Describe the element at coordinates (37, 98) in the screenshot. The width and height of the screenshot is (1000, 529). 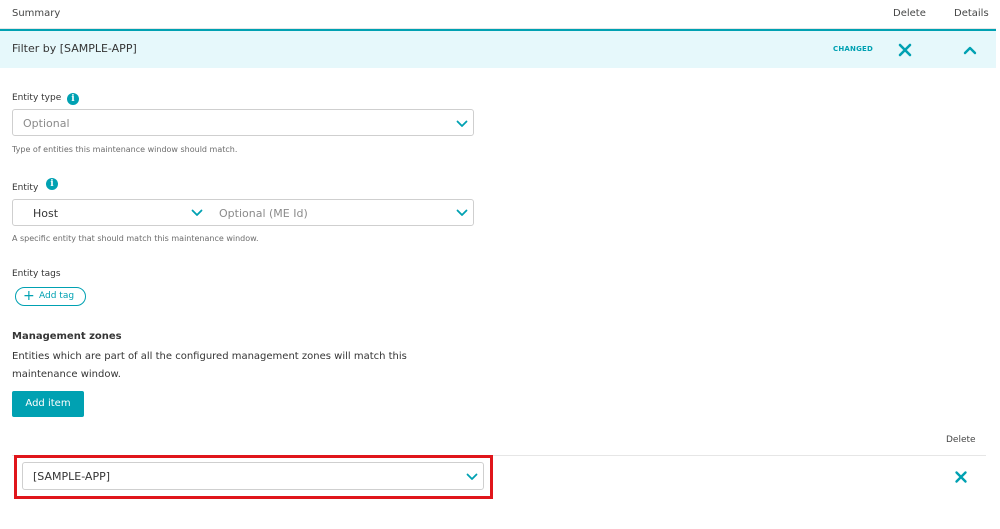
I see `entity-type-label: Entity type` at that location.